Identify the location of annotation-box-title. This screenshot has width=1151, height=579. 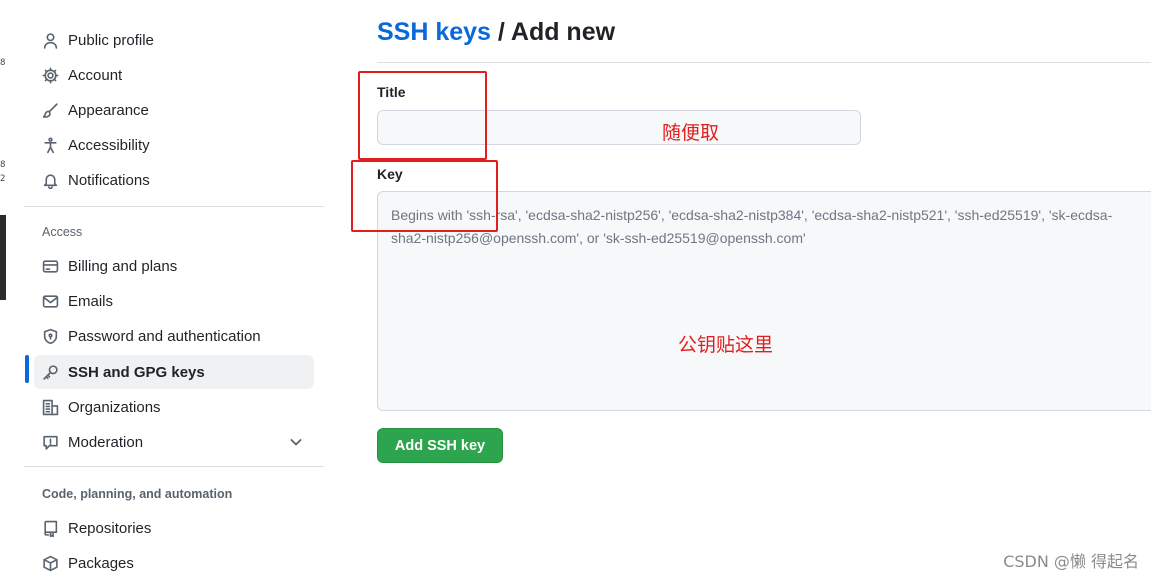
(422, 115).